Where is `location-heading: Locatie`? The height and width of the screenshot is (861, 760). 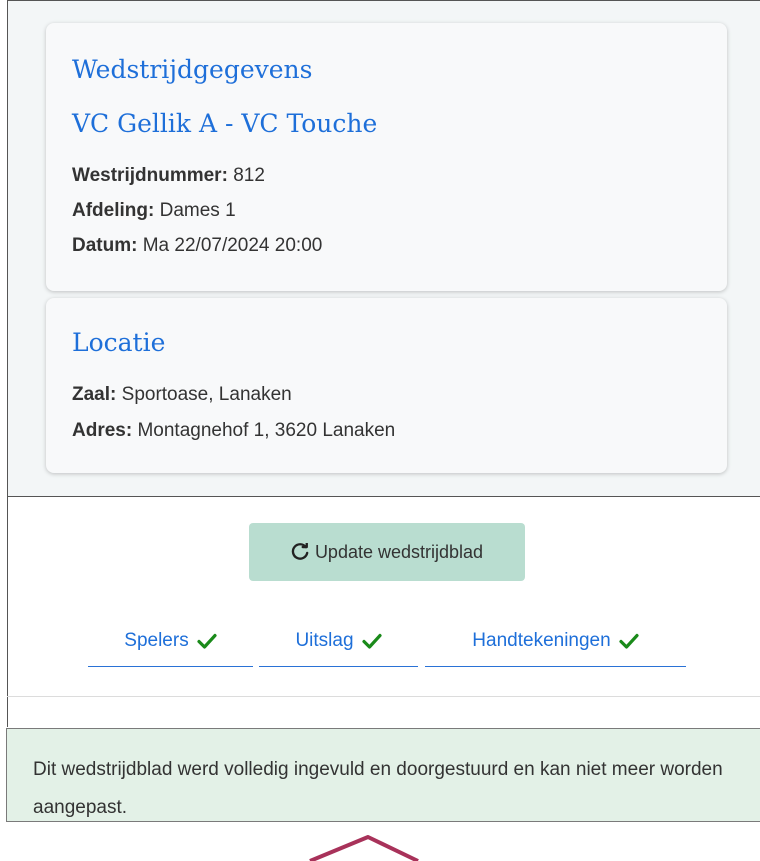 location-heading: Locatie is located at coordinates (119, 342).